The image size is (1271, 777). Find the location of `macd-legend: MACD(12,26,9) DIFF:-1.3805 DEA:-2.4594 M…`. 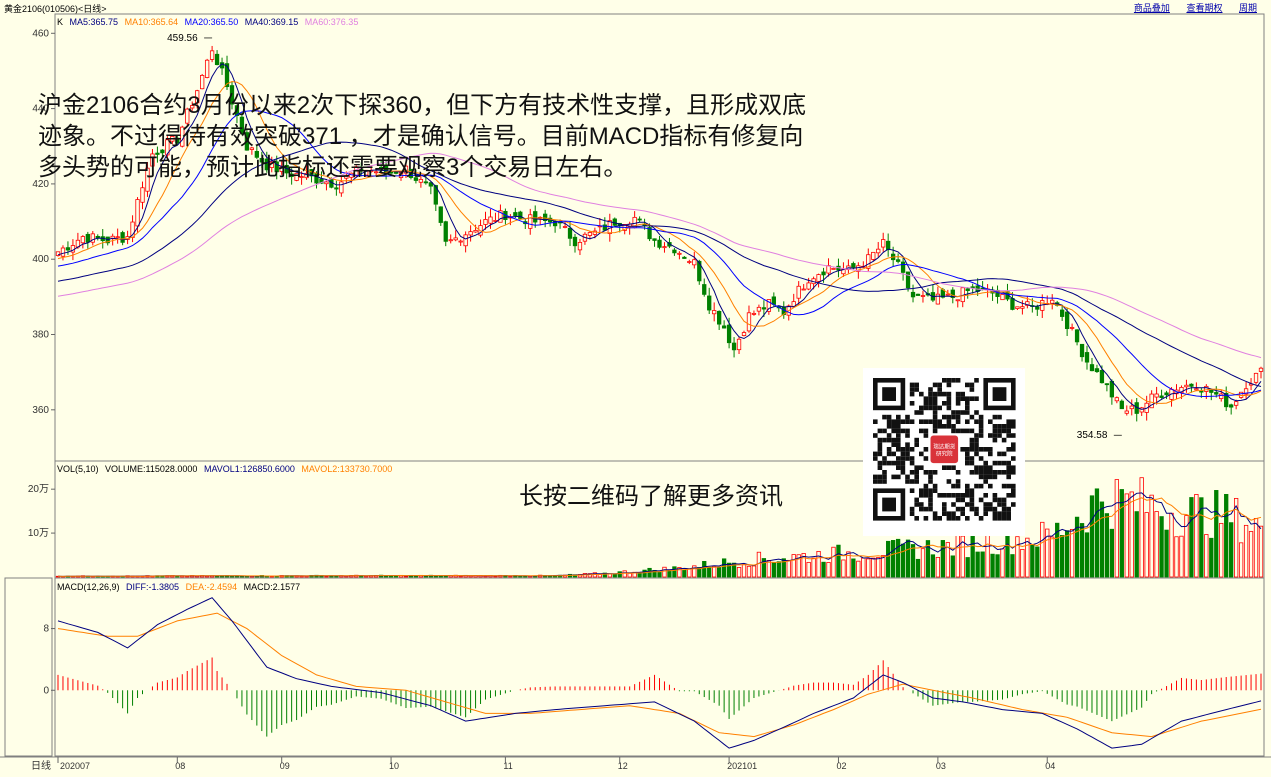

macd-legend: MACD(12,26,9) DIFF:-1.3805 DEA:-2.4594 M… is located at coordinates (180, 587).